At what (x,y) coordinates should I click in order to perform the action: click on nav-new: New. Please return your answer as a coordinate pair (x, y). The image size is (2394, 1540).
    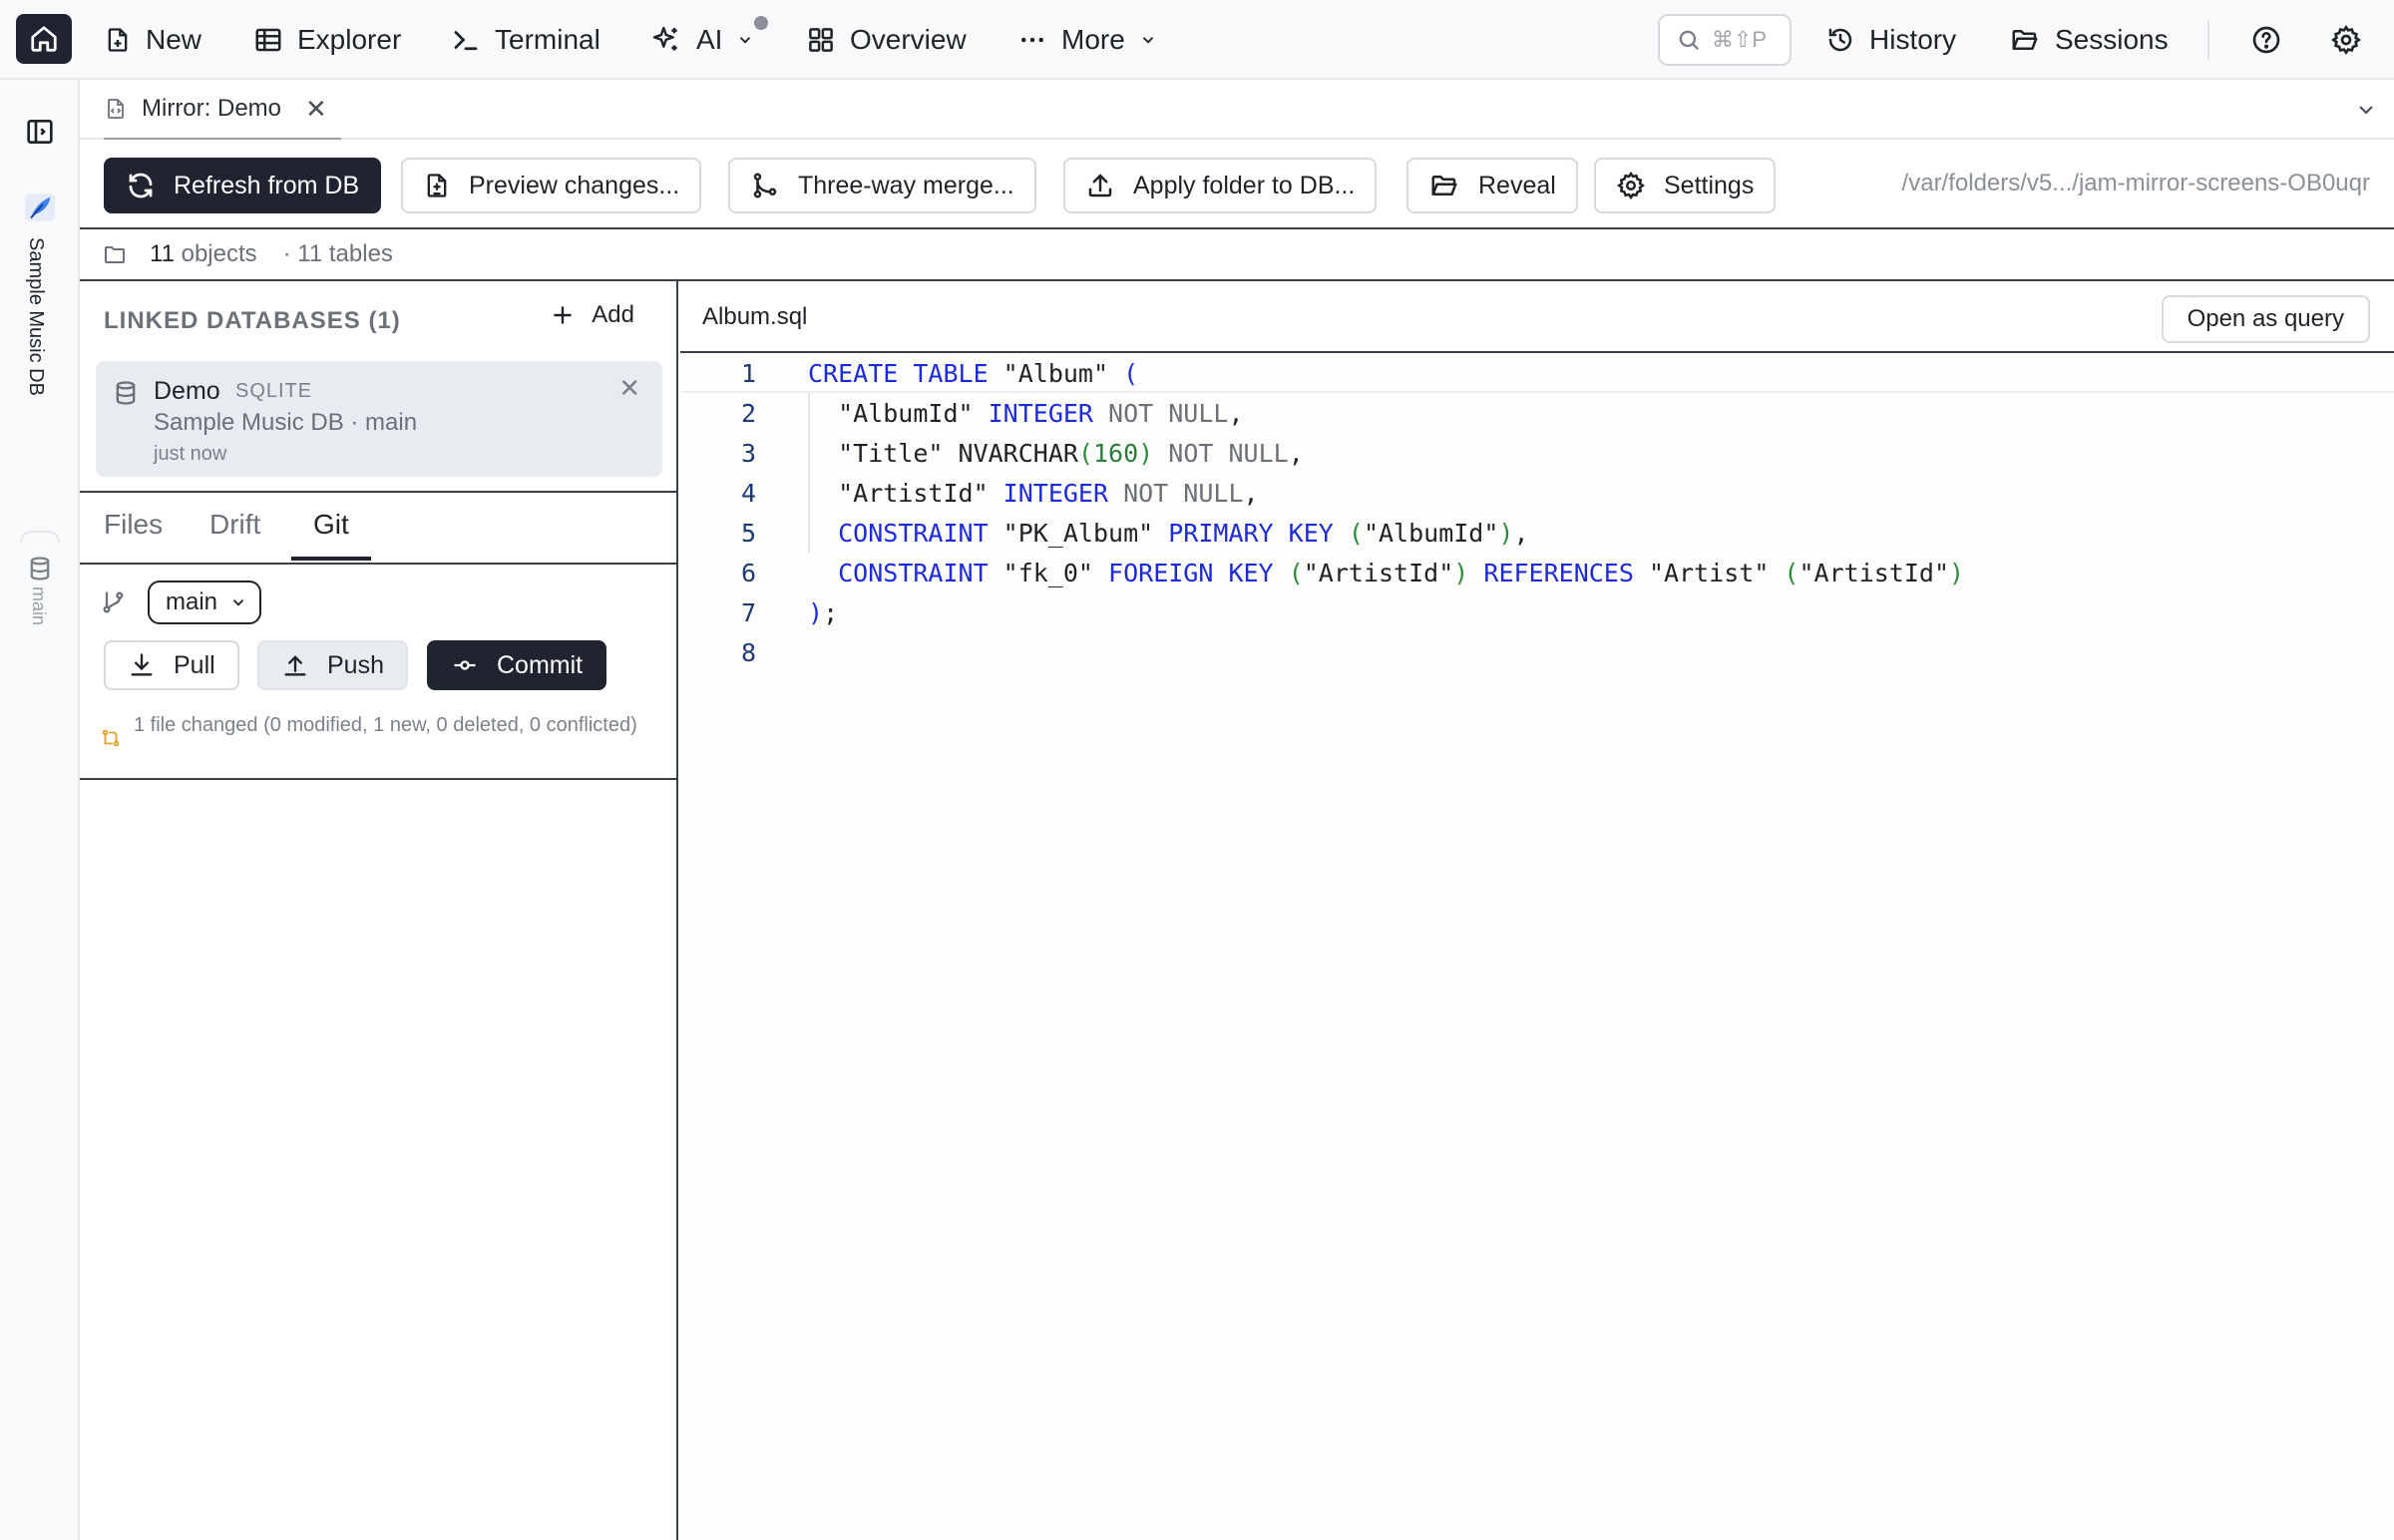
    Looking at the image, I should click on (152, 40).